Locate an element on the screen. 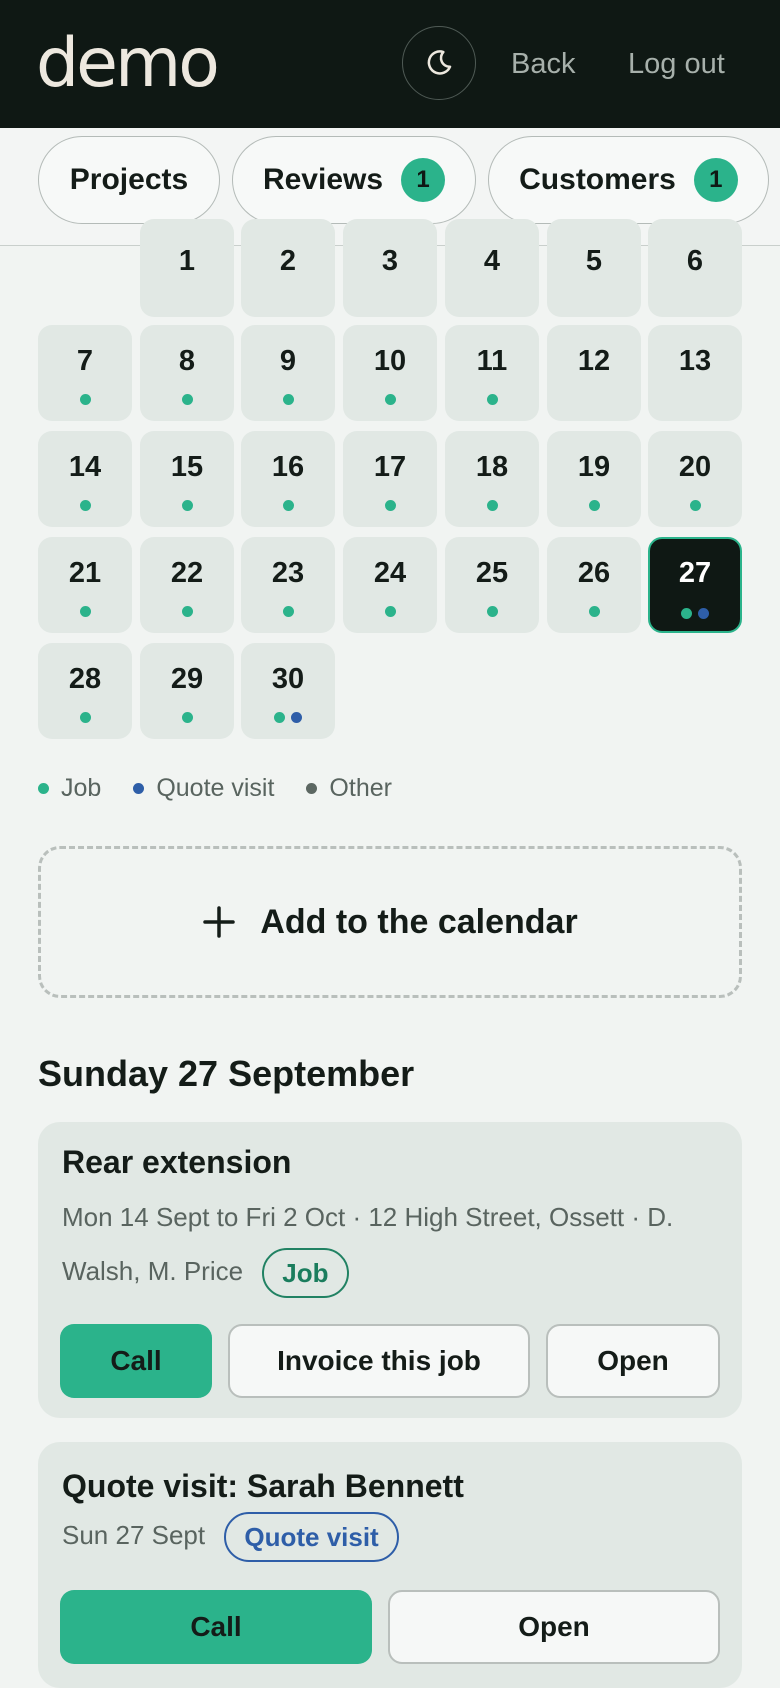  calendar-day: 12 is located at coordinates (594, 373).